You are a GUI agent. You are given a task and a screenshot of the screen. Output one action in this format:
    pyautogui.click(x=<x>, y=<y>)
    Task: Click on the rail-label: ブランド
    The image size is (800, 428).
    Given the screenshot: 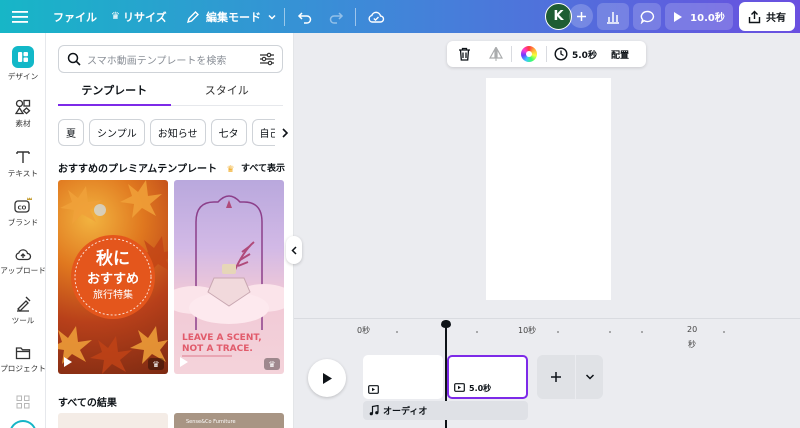 What is the action you would take?
    pyautogui.click(x=23, y=222)
    